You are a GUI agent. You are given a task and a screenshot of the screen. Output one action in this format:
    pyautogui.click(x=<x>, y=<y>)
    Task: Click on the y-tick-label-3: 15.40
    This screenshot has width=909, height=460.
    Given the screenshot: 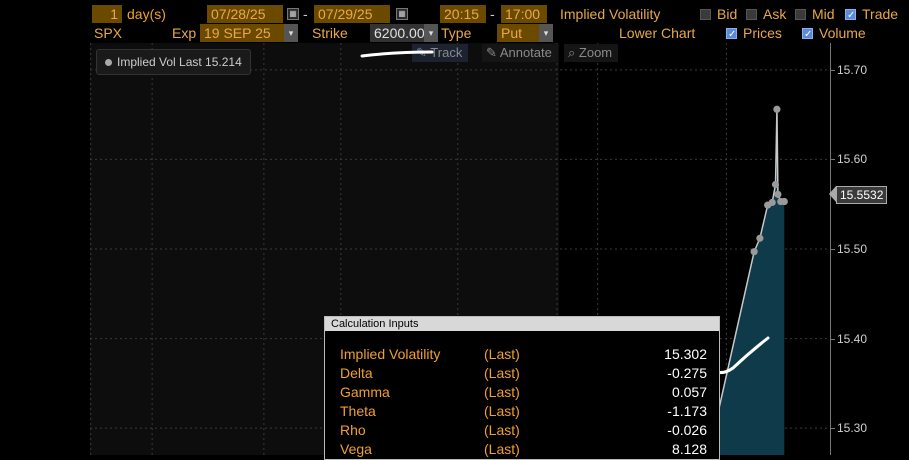 What is the action you would take?
    pyautogui.click(x=852, y=338)
    